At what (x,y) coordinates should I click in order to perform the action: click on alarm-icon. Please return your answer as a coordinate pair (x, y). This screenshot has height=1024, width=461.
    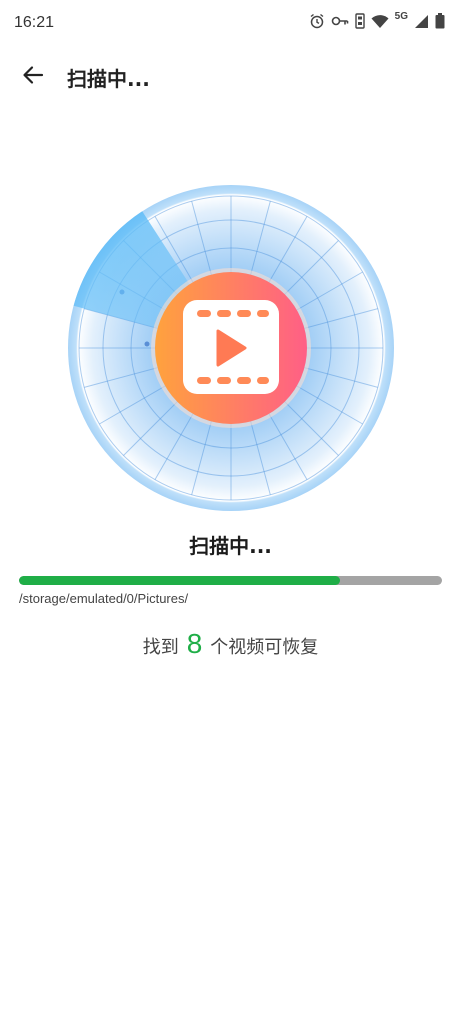
    Looking at the image, I should click on (317, 21).